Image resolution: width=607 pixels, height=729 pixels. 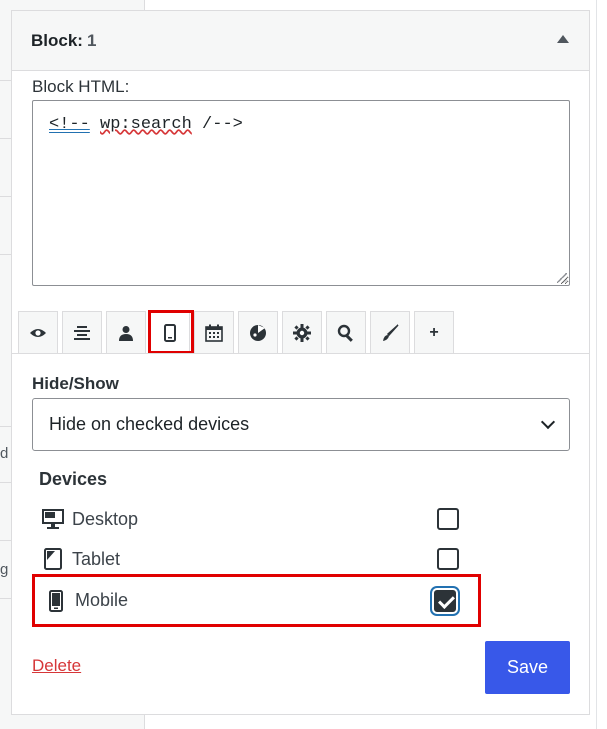 I want to click on device-row-desktop: Desktop, so click(x=256, y=519).